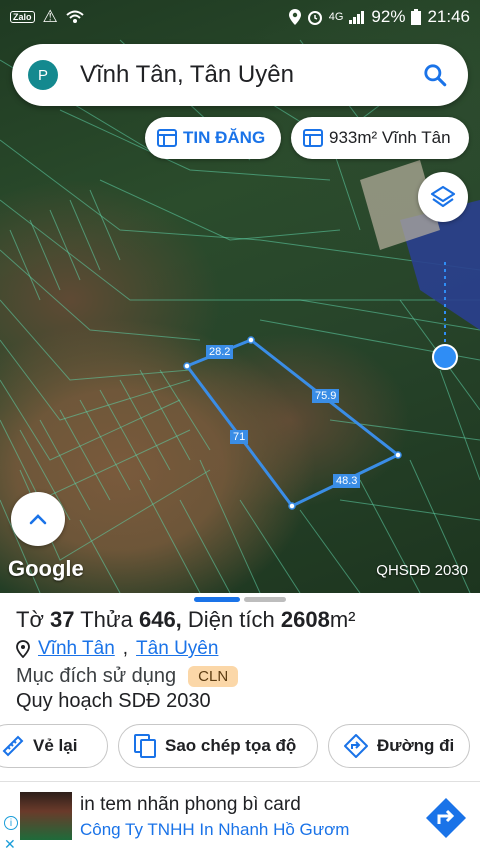 This screenshot has width=480, height=853. I want to click on layers-icon, so click(443, 196).